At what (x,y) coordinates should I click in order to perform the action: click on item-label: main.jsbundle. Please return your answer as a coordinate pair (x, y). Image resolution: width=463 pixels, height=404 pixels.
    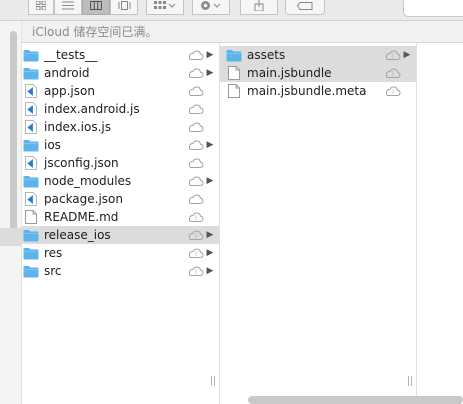
    Looking at the image, I should click on (289, 73).